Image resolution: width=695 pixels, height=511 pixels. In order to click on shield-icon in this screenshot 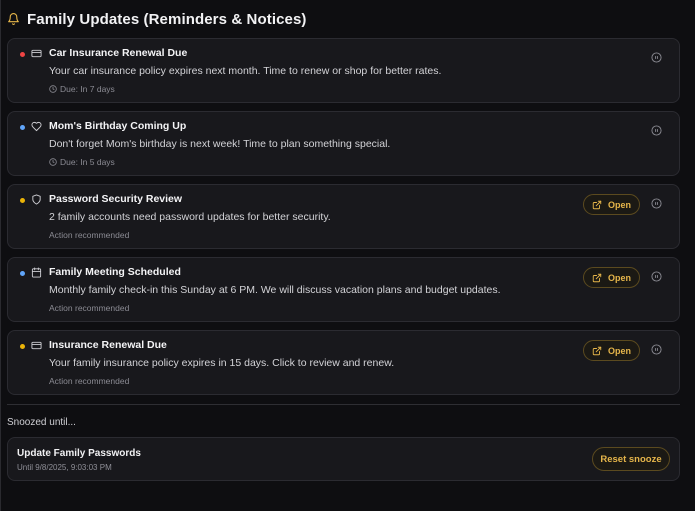, I will do `click(36, 199)`.